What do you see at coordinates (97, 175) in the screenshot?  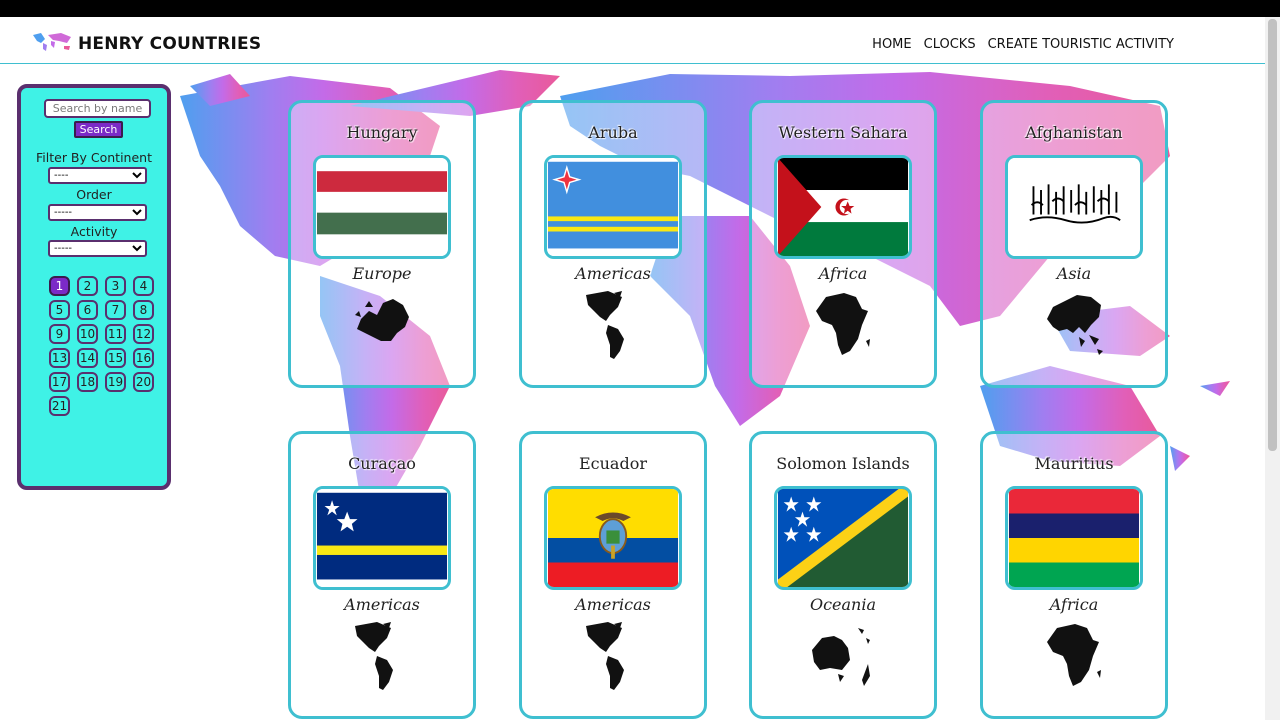 I see `continent-select: ----` at bounding box center [97, 175].